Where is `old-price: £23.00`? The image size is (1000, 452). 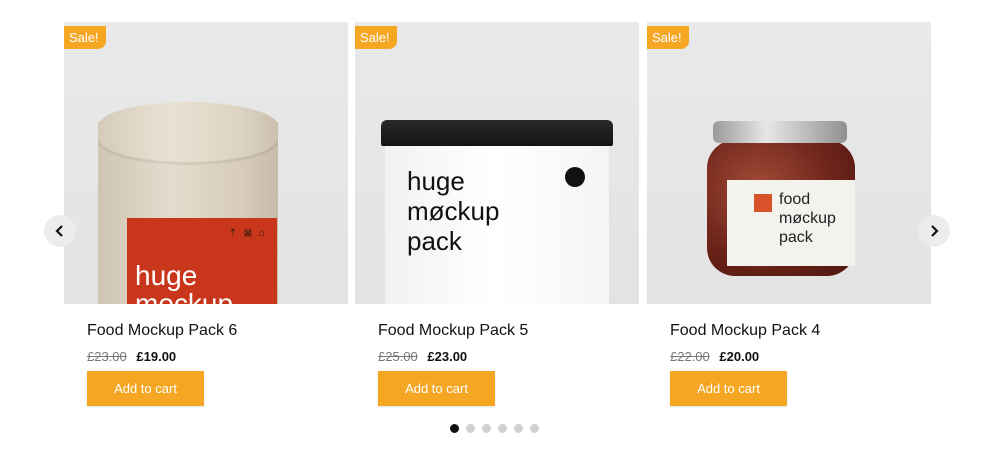
old-price: £23.00 is located at coordinates (107, 356).